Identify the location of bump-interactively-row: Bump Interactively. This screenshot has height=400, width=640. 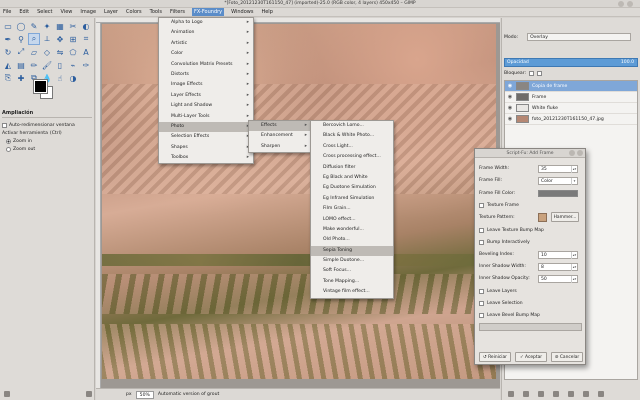
(504, 242).